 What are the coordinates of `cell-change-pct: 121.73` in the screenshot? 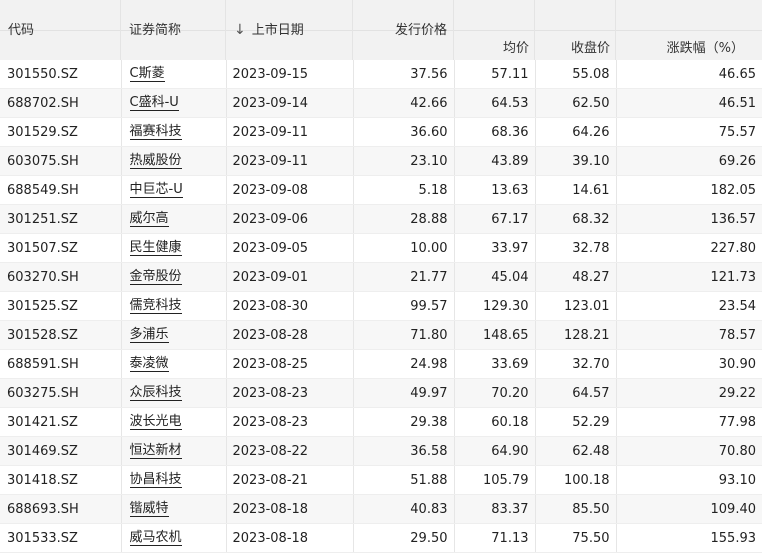 It's located at (689, 277).